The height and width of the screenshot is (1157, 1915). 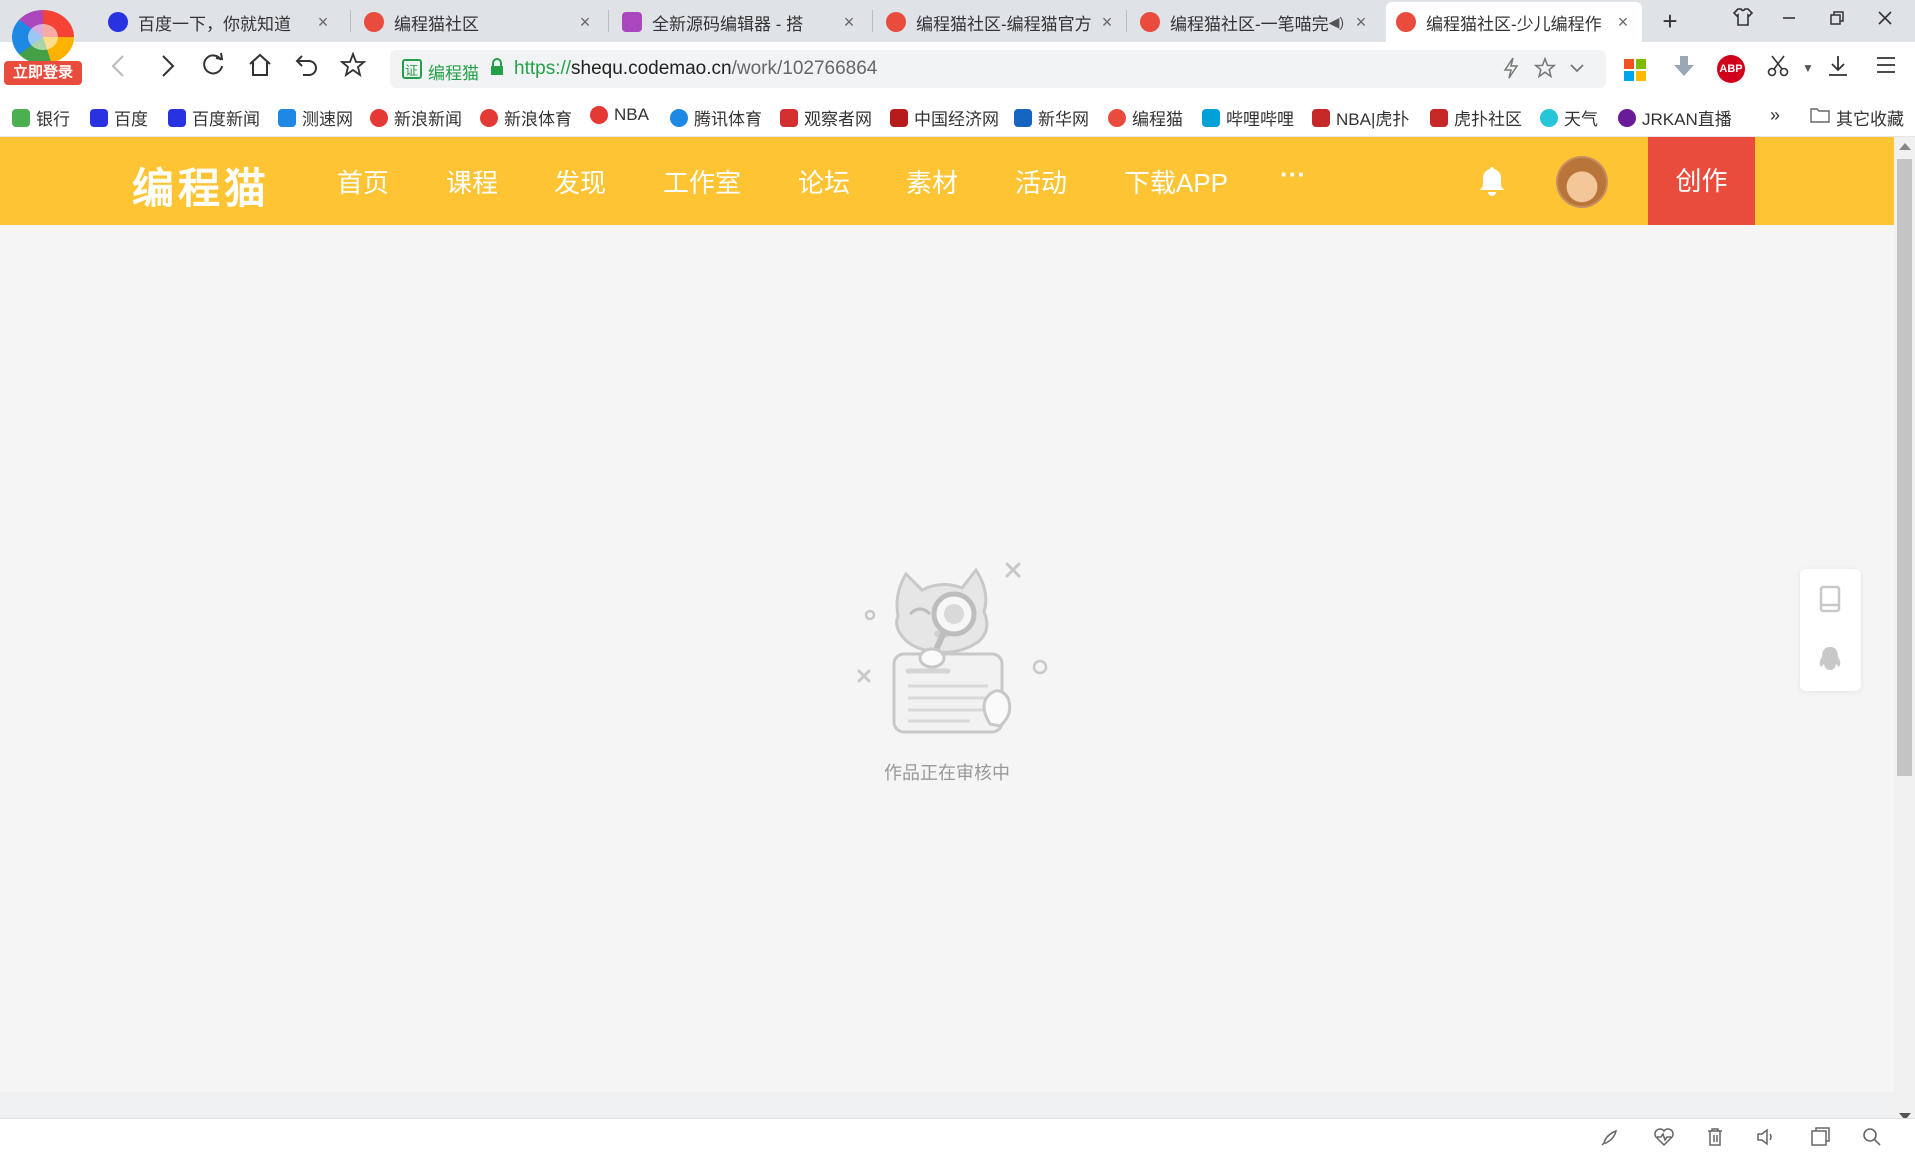 What do you see at coordinates (353, 68) in the screenshot?
I see `favorite-star-icon` at bounding box center [353, 68].